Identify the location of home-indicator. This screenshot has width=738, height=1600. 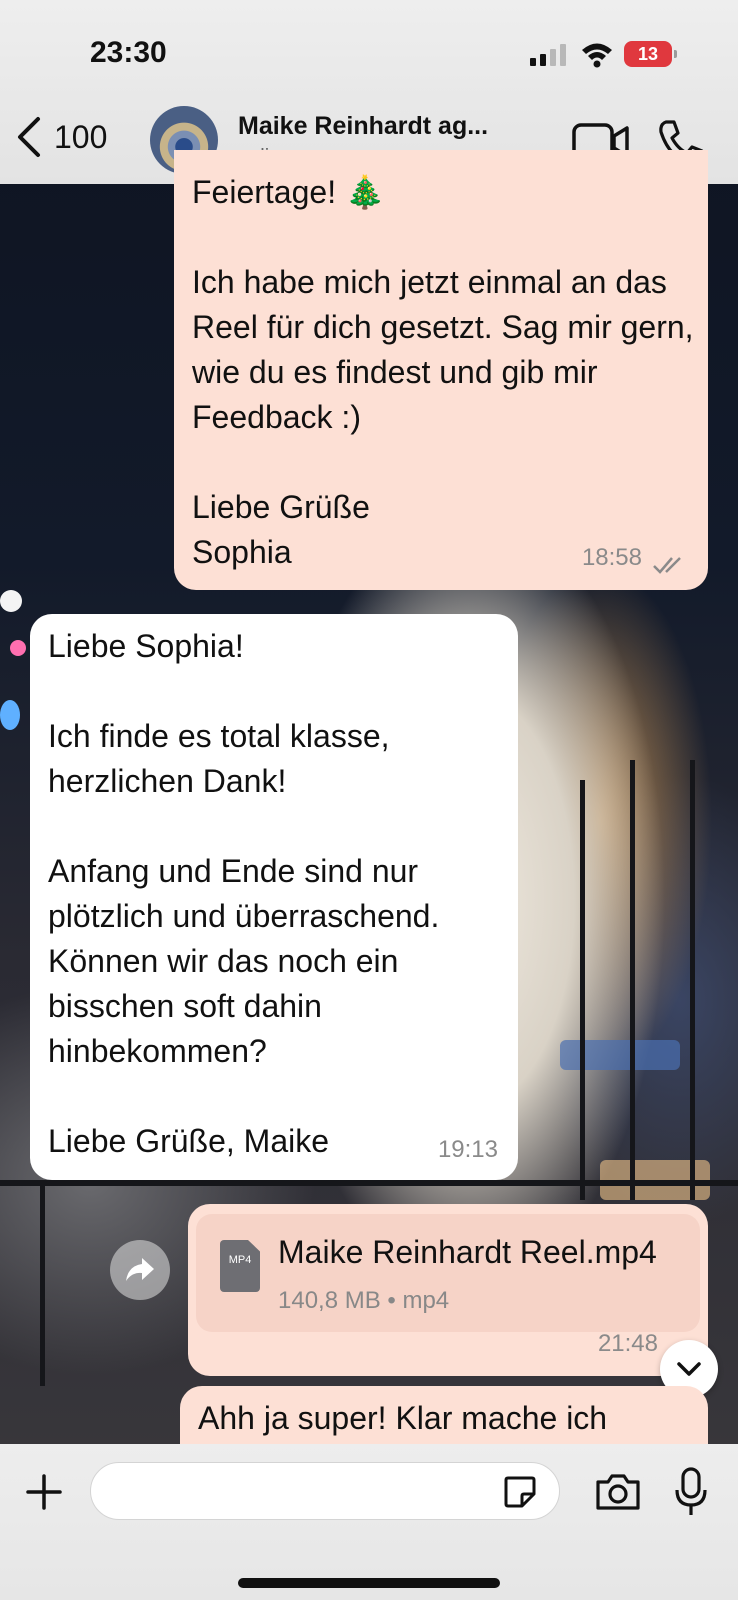
(369, 1583).